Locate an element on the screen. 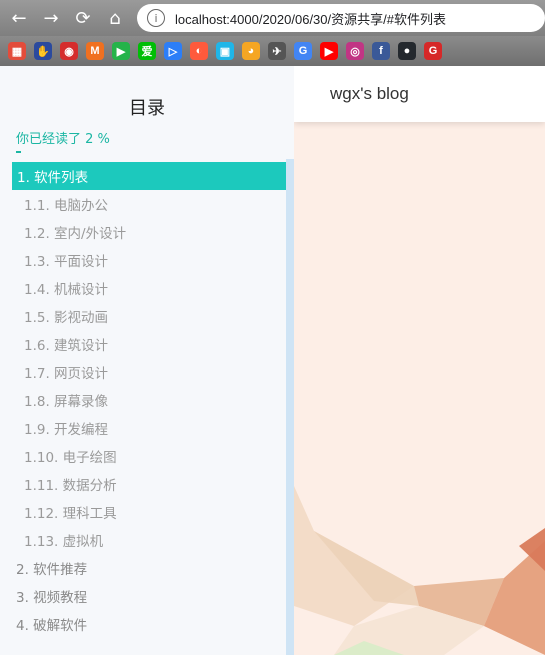 Image resolution: width=545 pixels, height=655 pixels. apps-grid-icon: ▦ is located at coordinates (17, 51).